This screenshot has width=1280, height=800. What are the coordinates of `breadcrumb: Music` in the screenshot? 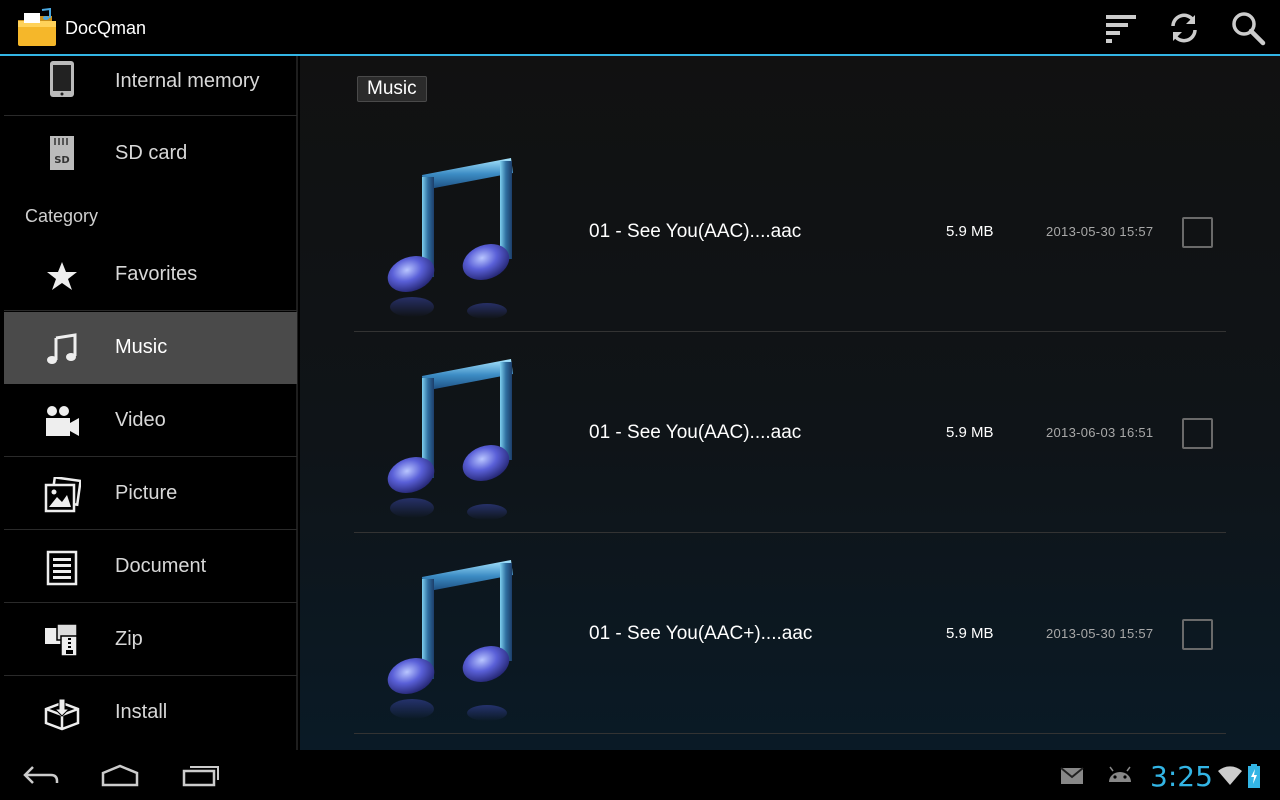 It's located at (392, 89).